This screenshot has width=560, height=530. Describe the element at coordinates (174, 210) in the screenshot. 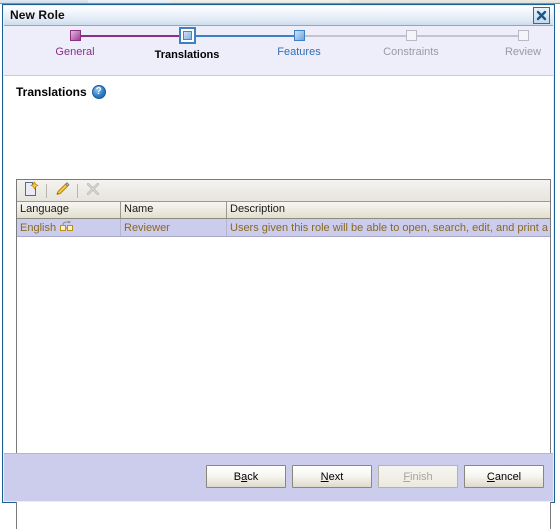

I see `column-header-name: Name` at that location.